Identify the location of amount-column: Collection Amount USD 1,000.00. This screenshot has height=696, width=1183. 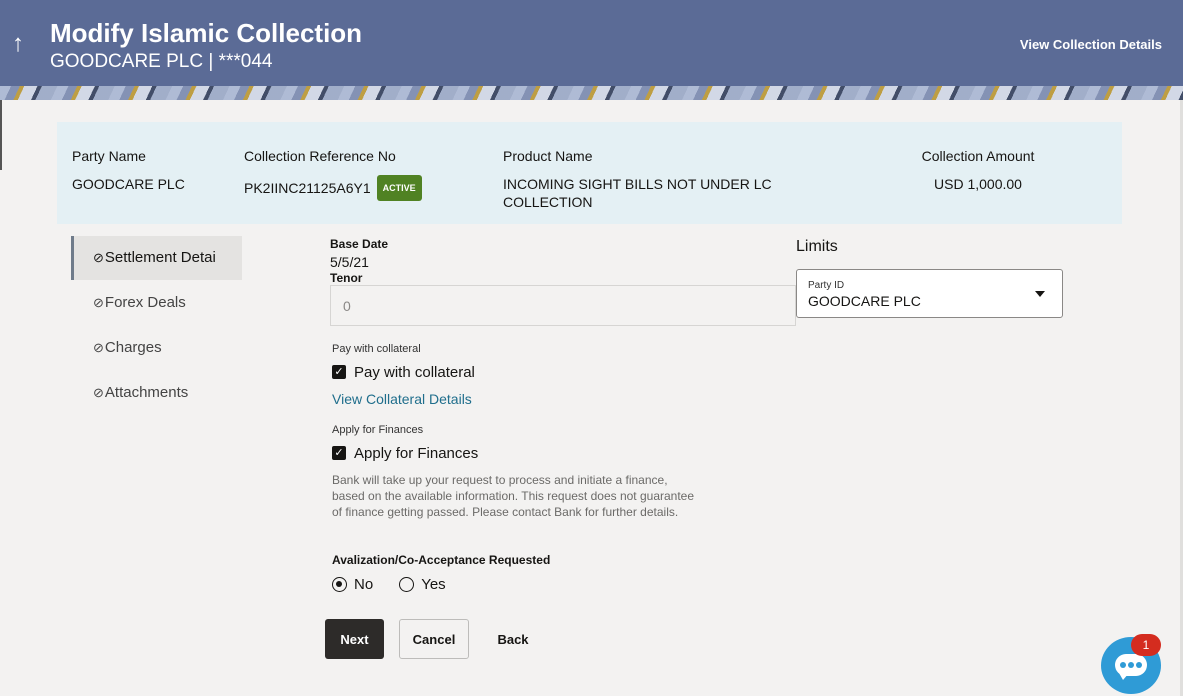
(978, 170).